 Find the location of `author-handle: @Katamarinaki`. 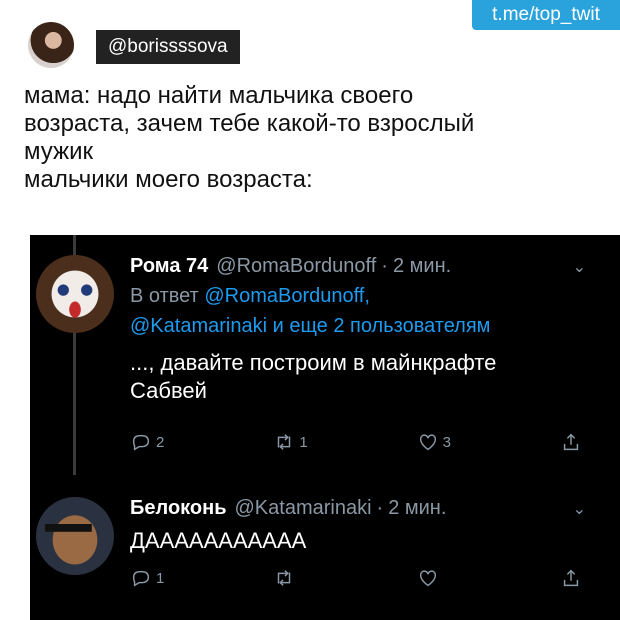

author-handle: @Katamarinaki is located at coordinates (303, 508).